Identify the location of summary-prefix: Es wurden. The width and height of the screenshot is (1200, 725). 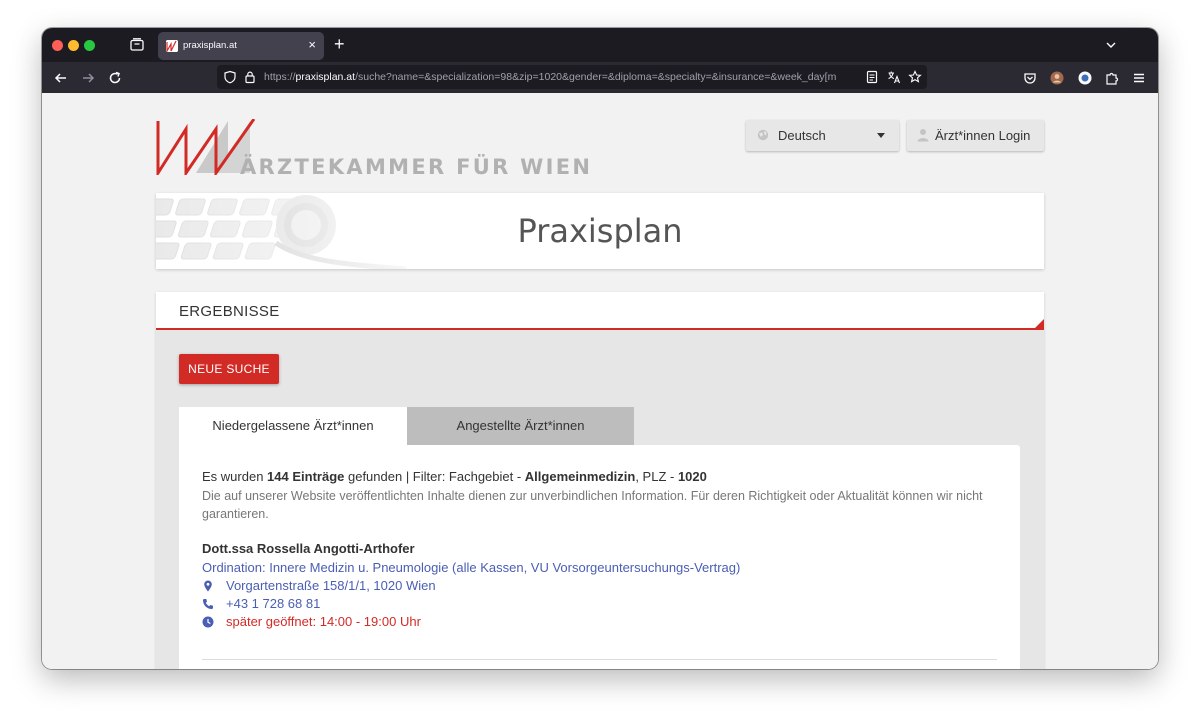
(235, 476).